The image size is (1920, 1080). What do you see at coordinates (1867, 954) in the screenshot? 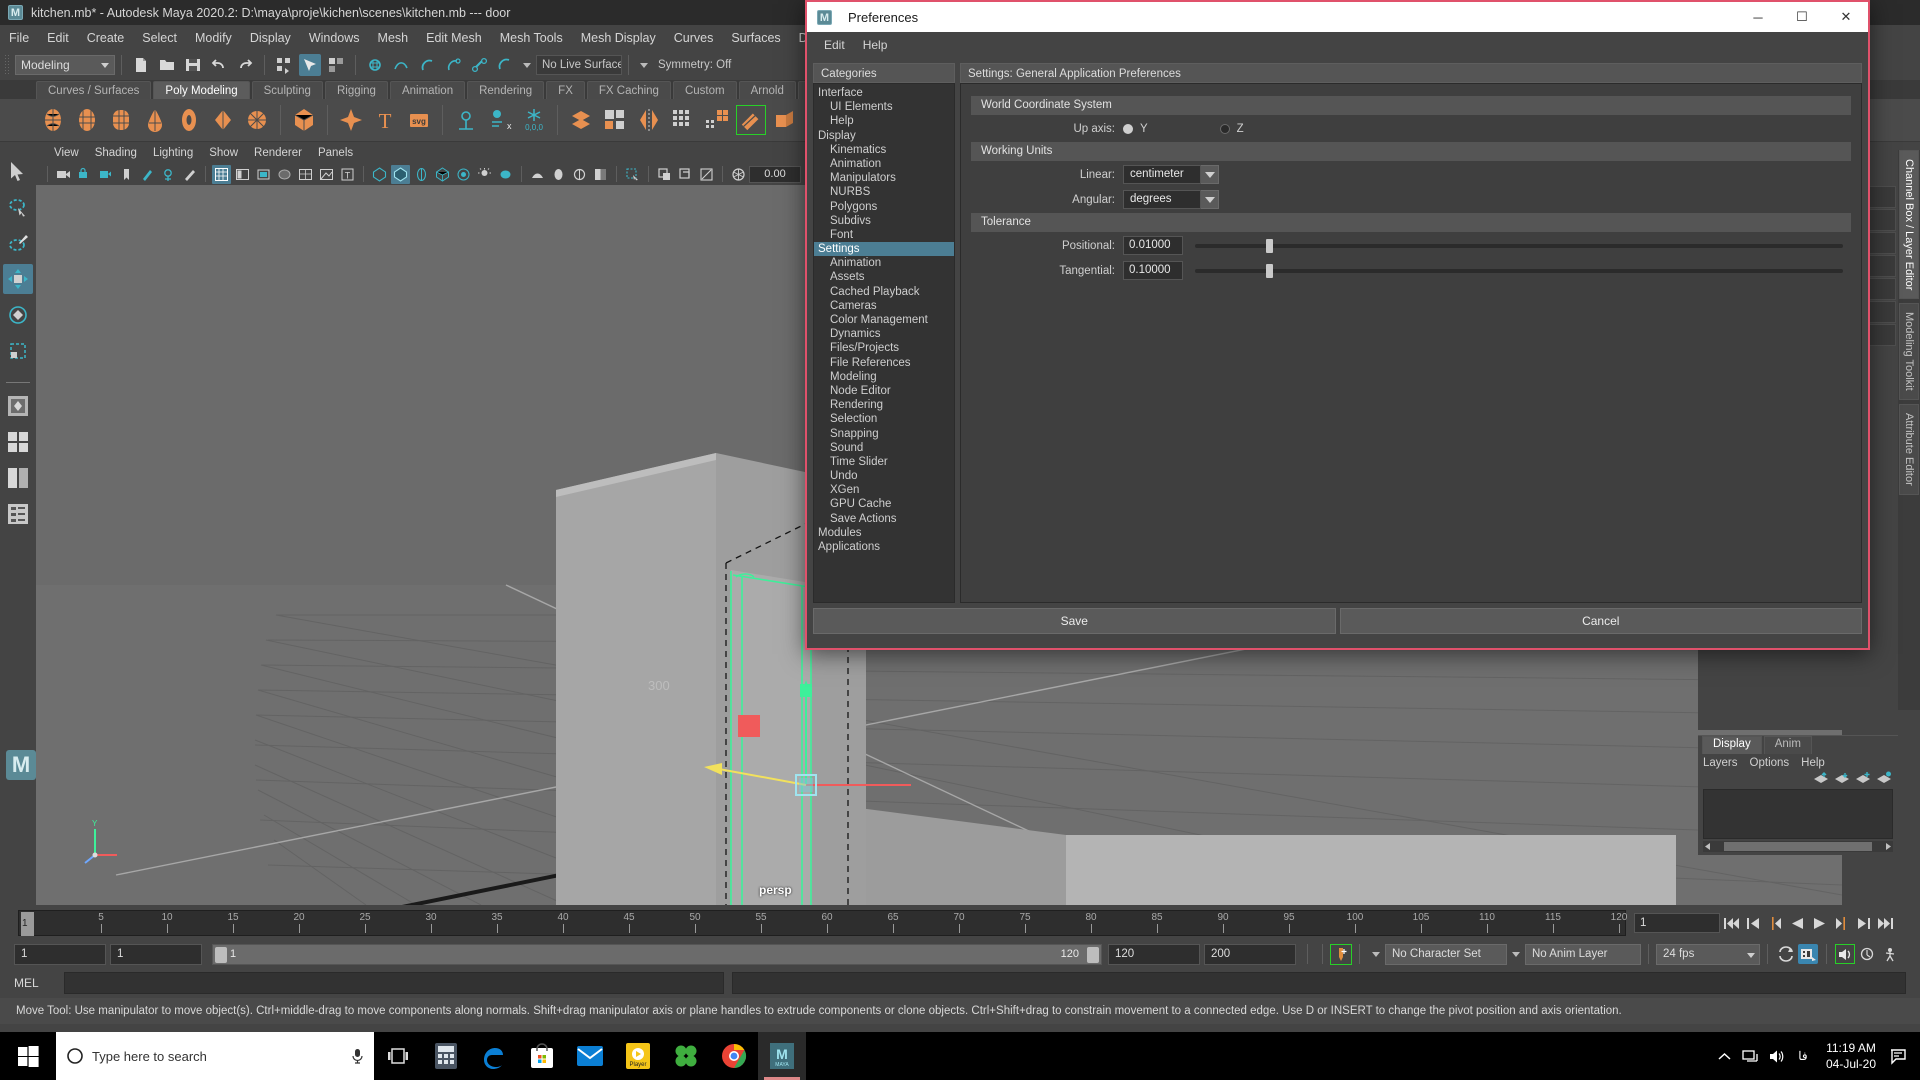
I see `key-preferences-button` at bounding box center [1867, 954].